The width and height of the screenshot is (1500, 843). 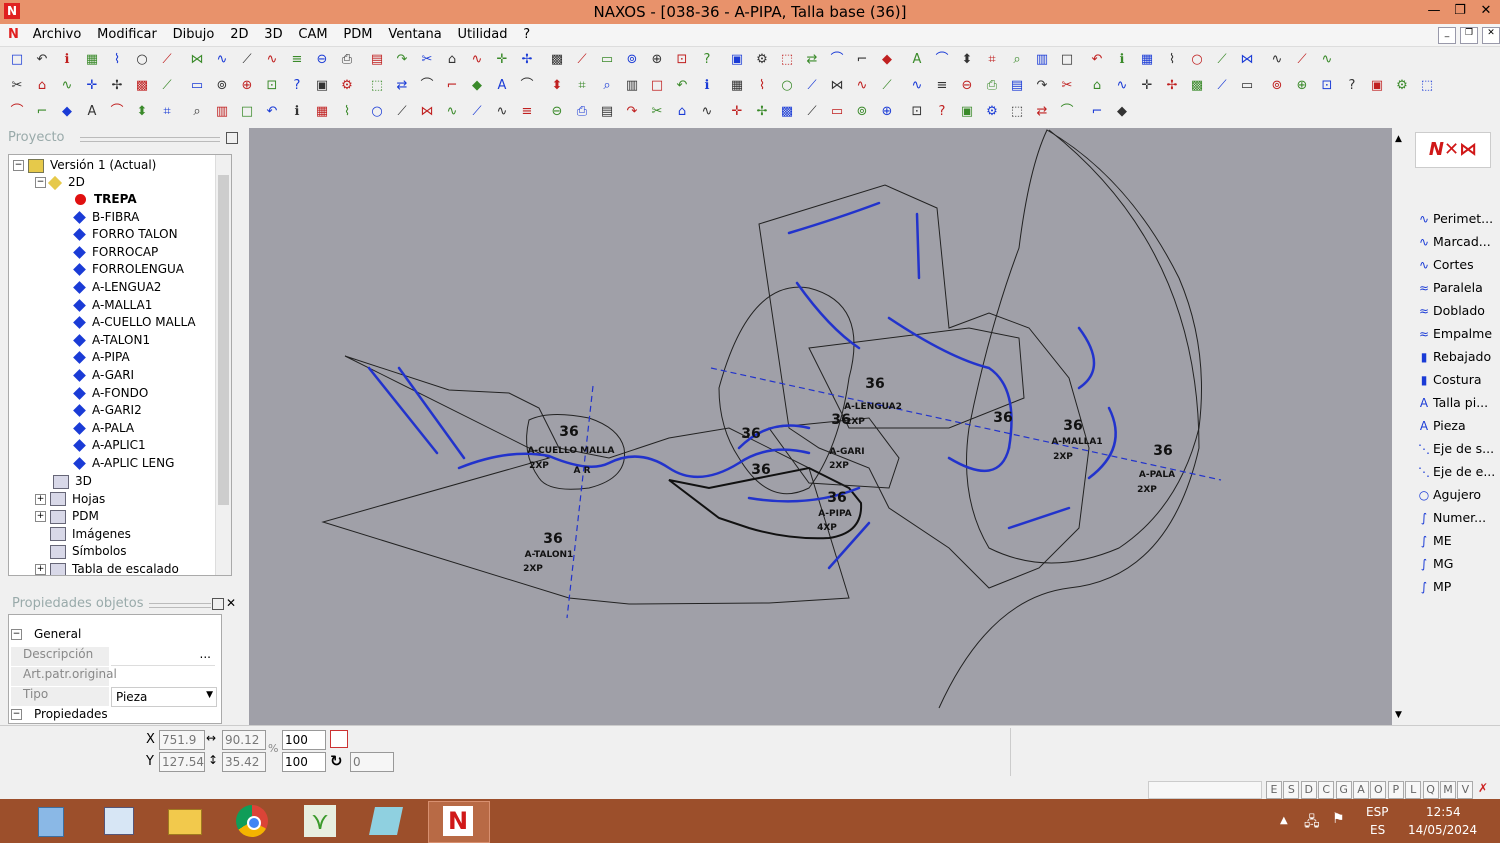 What do you see at coordinates (127, 35) in the screenshot?
I see `menu-modificar: Modificar` at bounding box center [127, 35].